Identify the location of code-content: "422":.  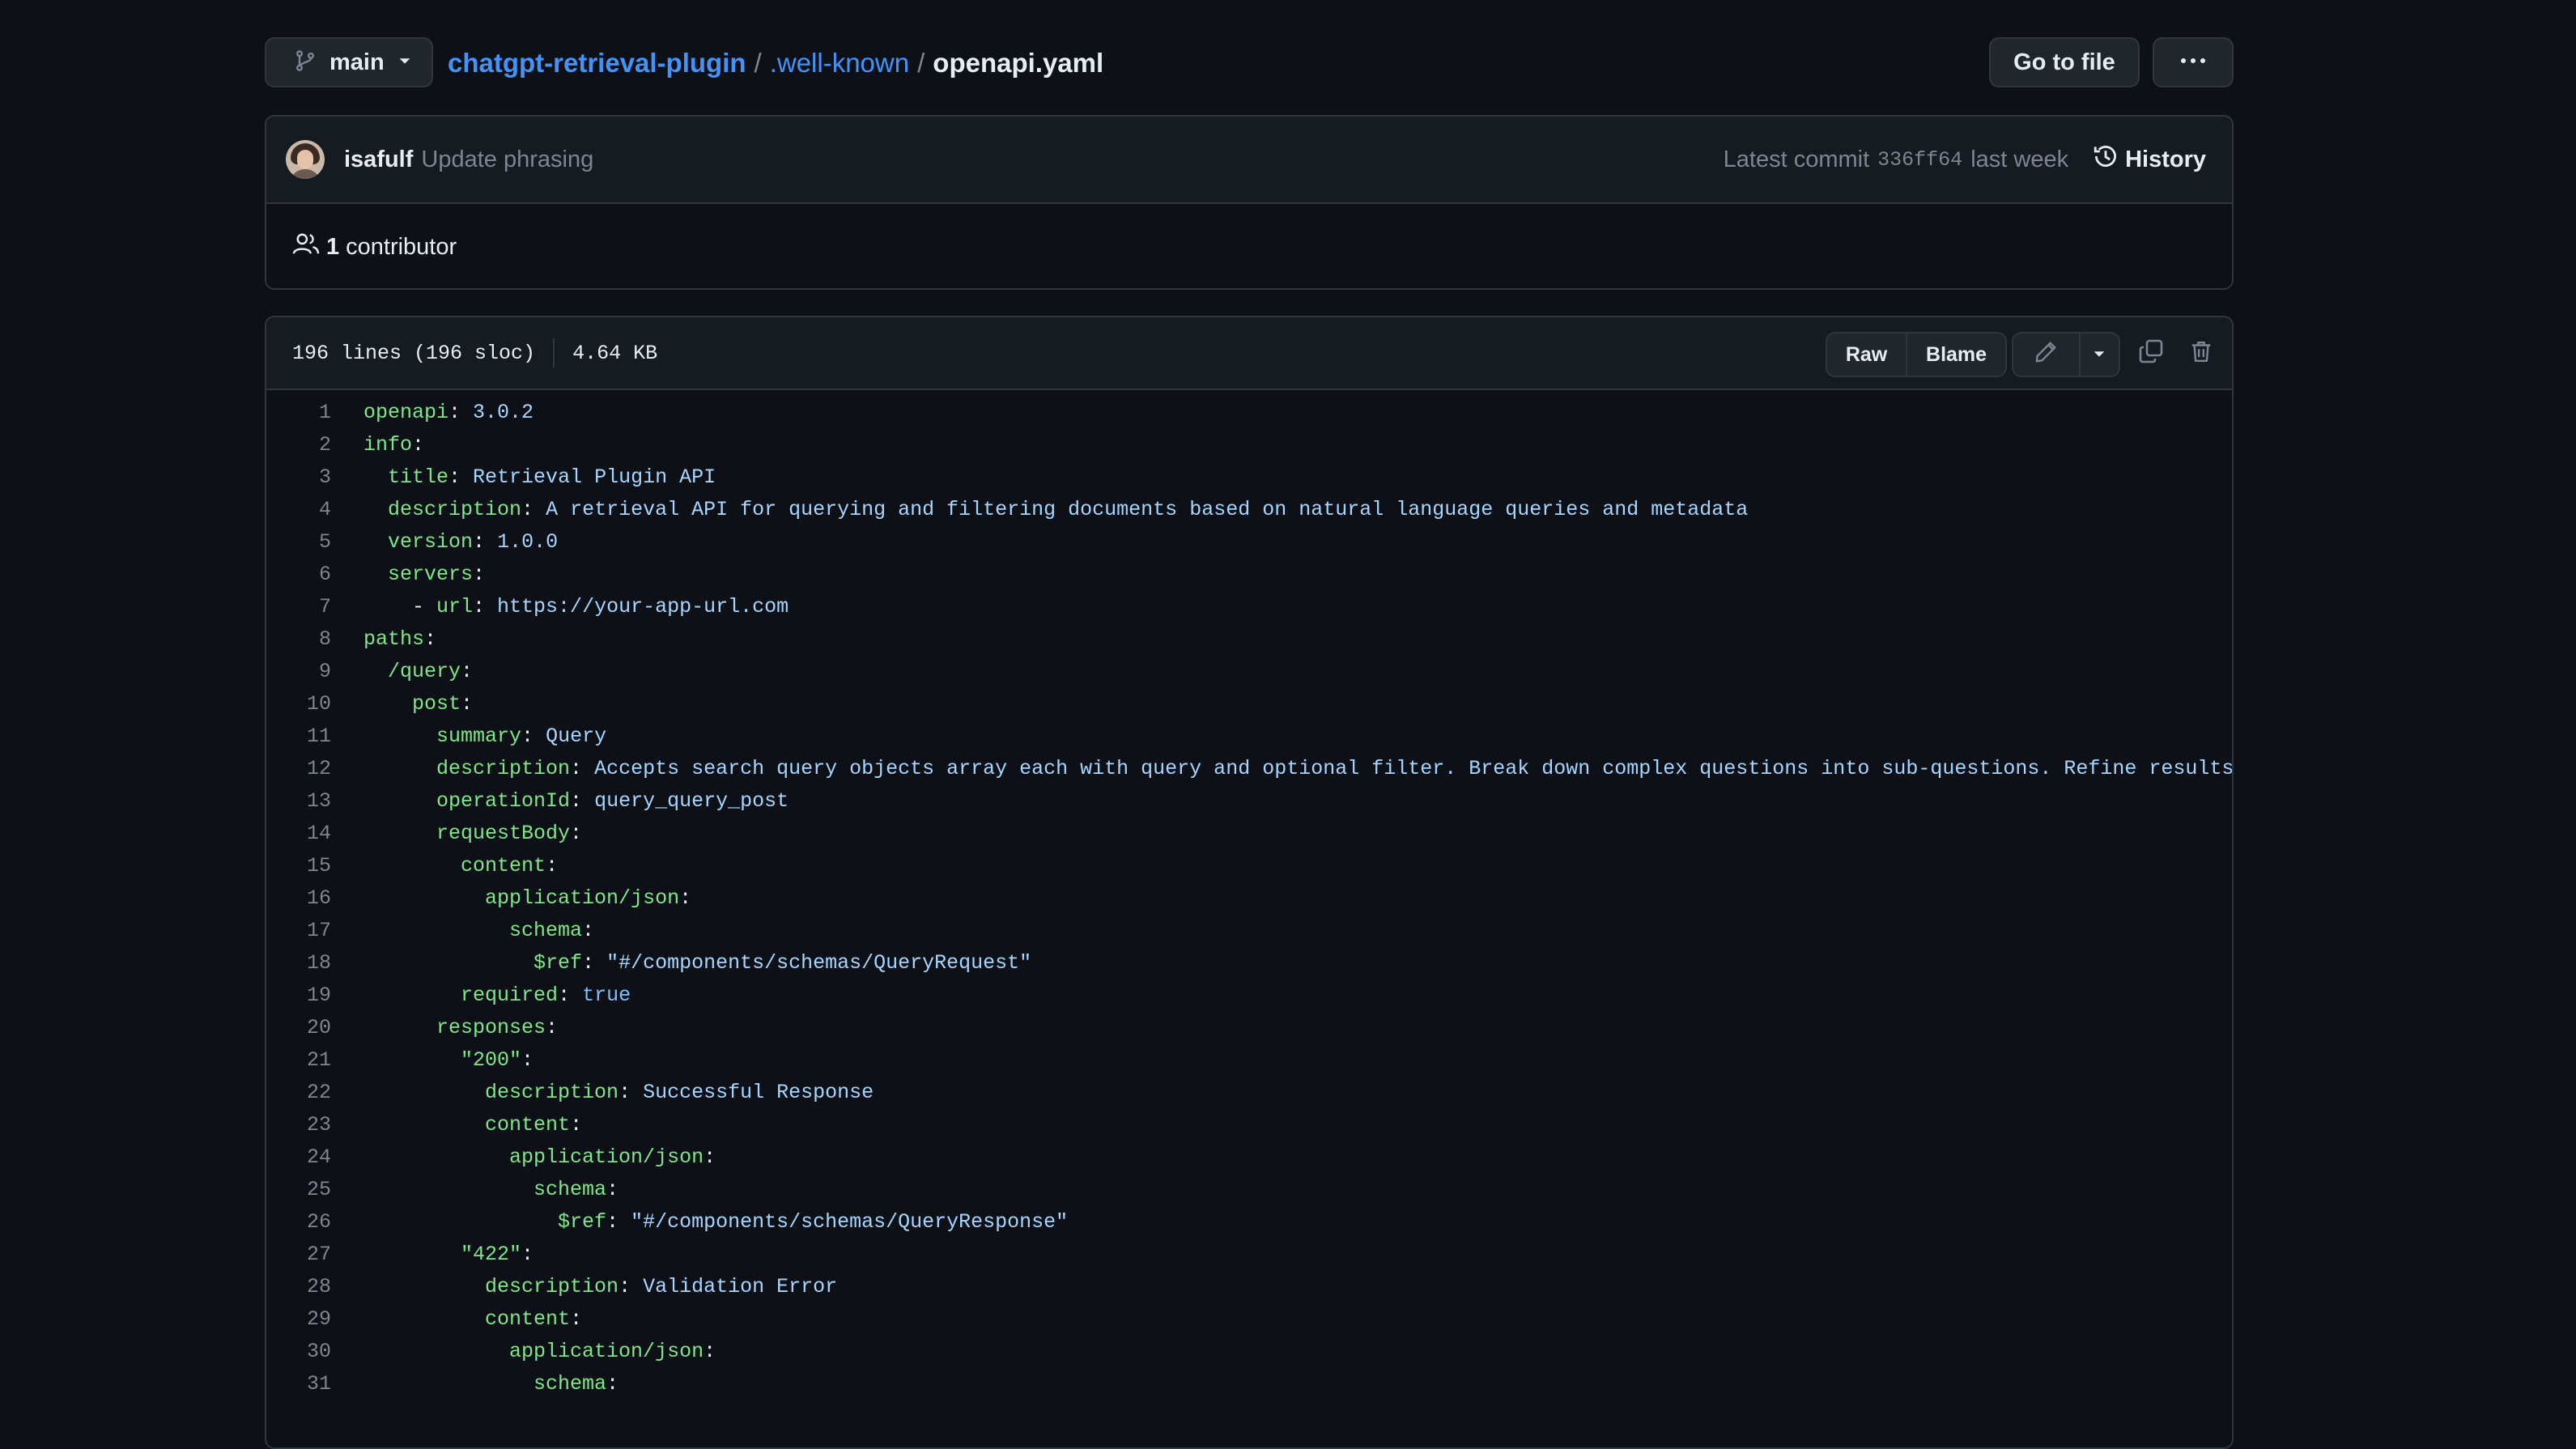
(432, 1255).